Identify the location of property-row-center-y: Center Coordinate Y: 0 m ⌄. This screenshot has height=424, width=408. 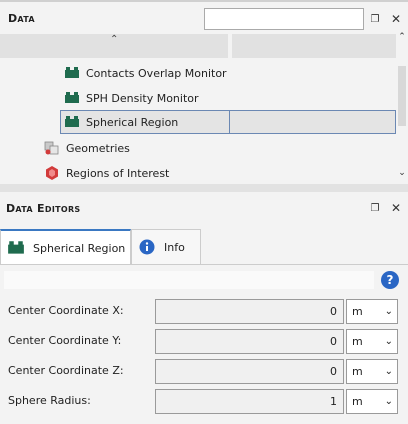
(204, 342).